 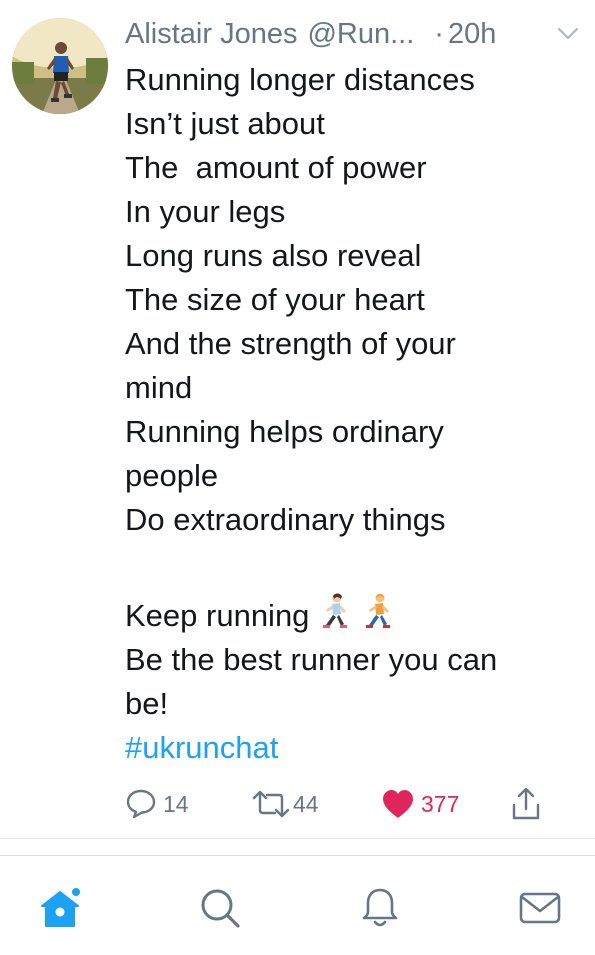 What do you see at coordinates (205, 211) in the screenshot?
I see `tweet-line: In your legs` at bounding box center [205, 211].